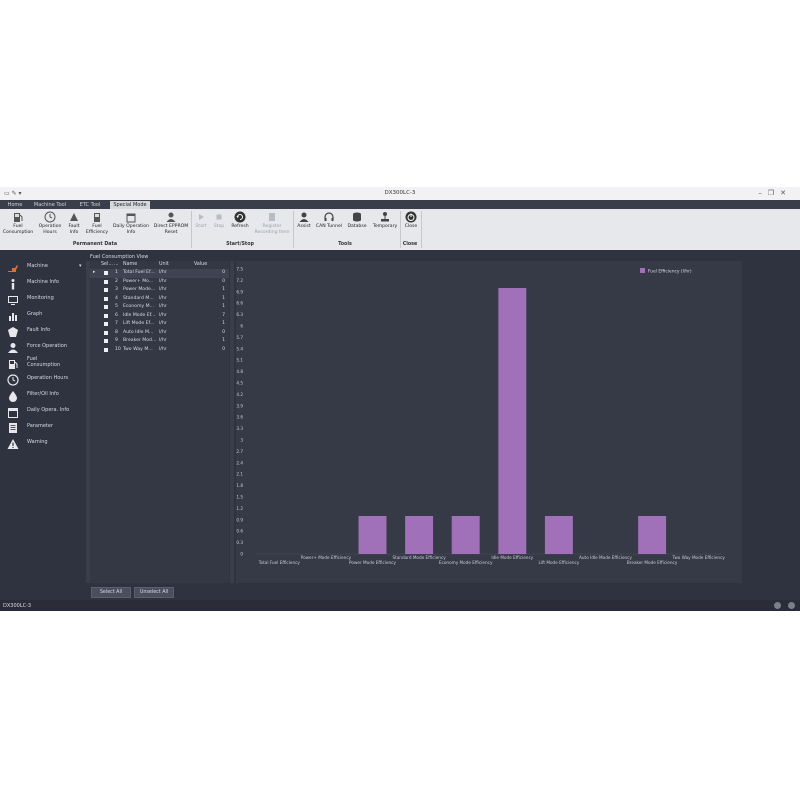 The image size is (800, 800). I want to click on select-all-button: Select All, so click(111, 592).